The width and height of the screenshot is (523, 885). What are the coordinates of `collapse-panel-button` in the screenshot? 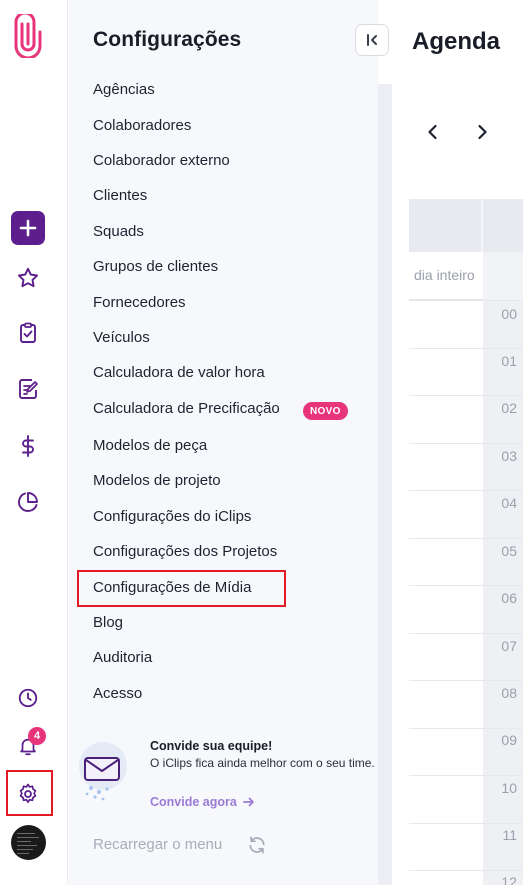 It's located at (372, 40).